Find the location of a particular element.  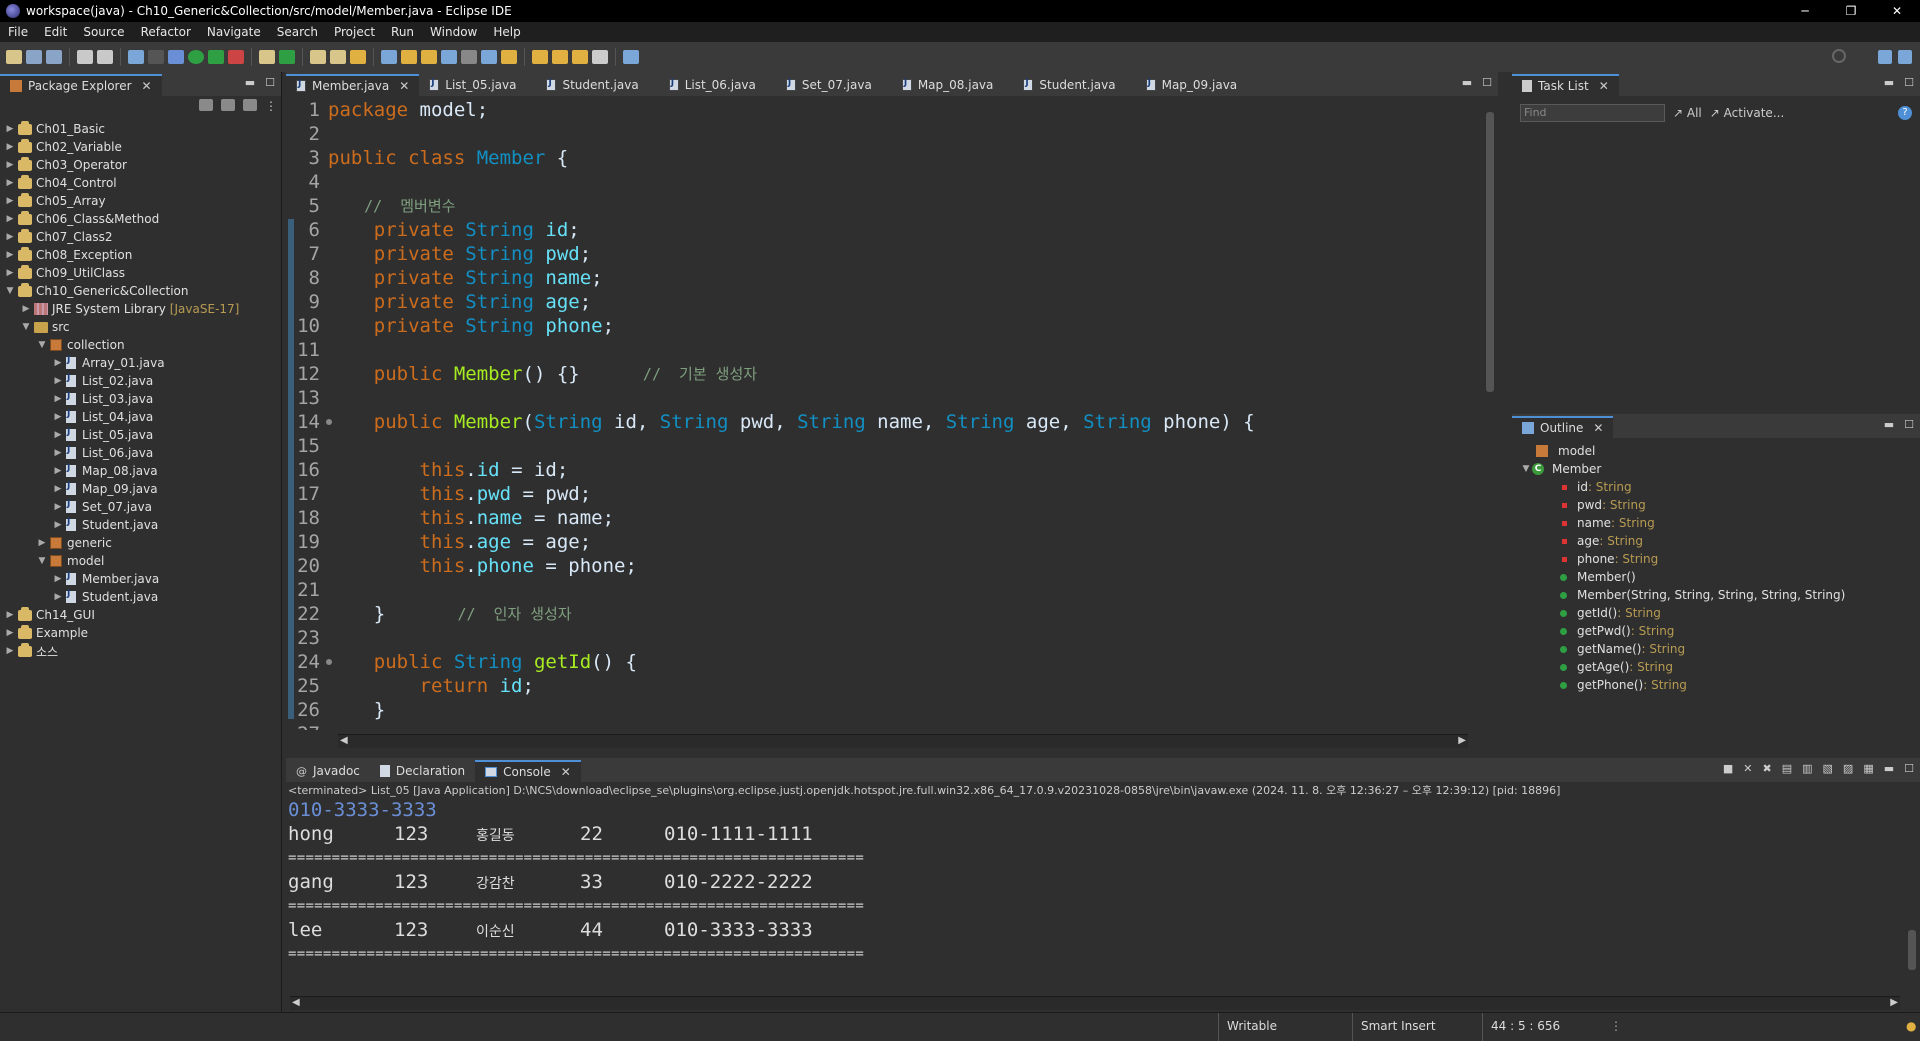

close-button: ✕ is located at coordinates (1897, 11).